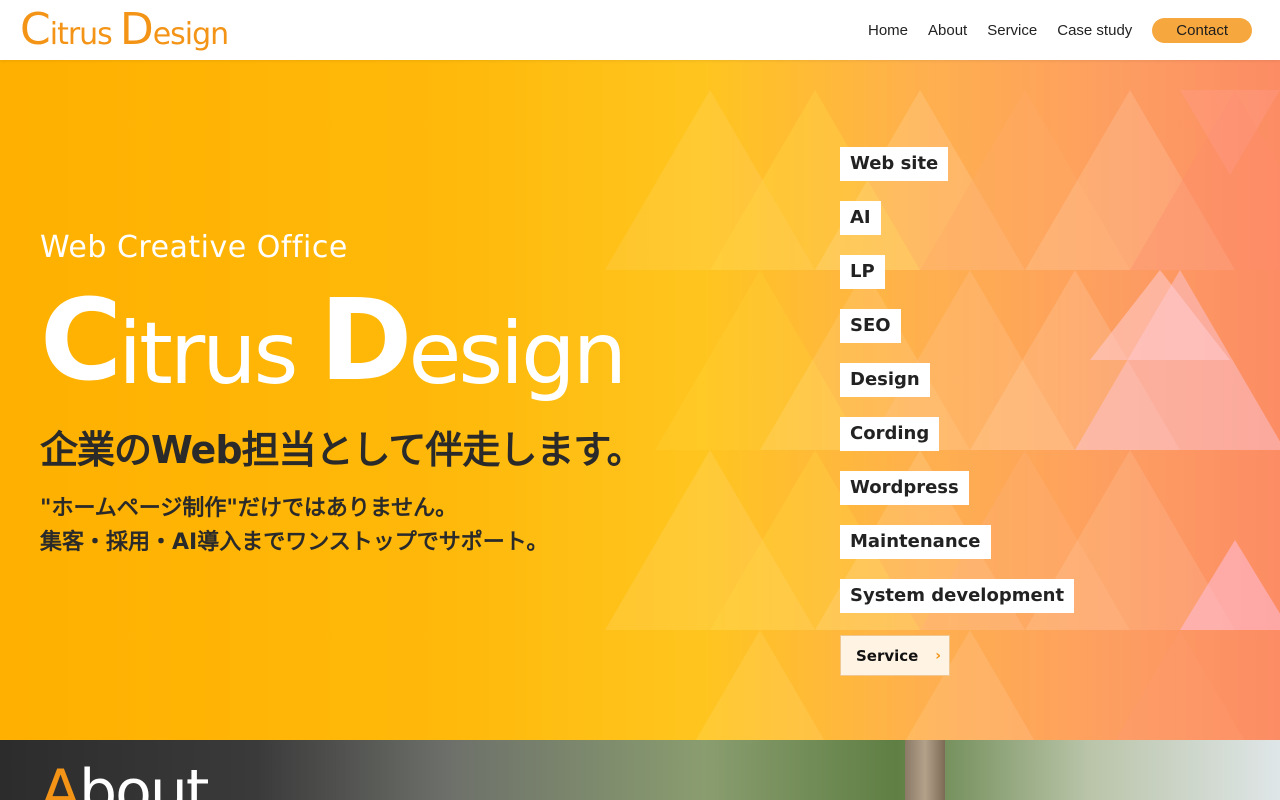  I want to click on nav-home: Home, so click(888, 30).